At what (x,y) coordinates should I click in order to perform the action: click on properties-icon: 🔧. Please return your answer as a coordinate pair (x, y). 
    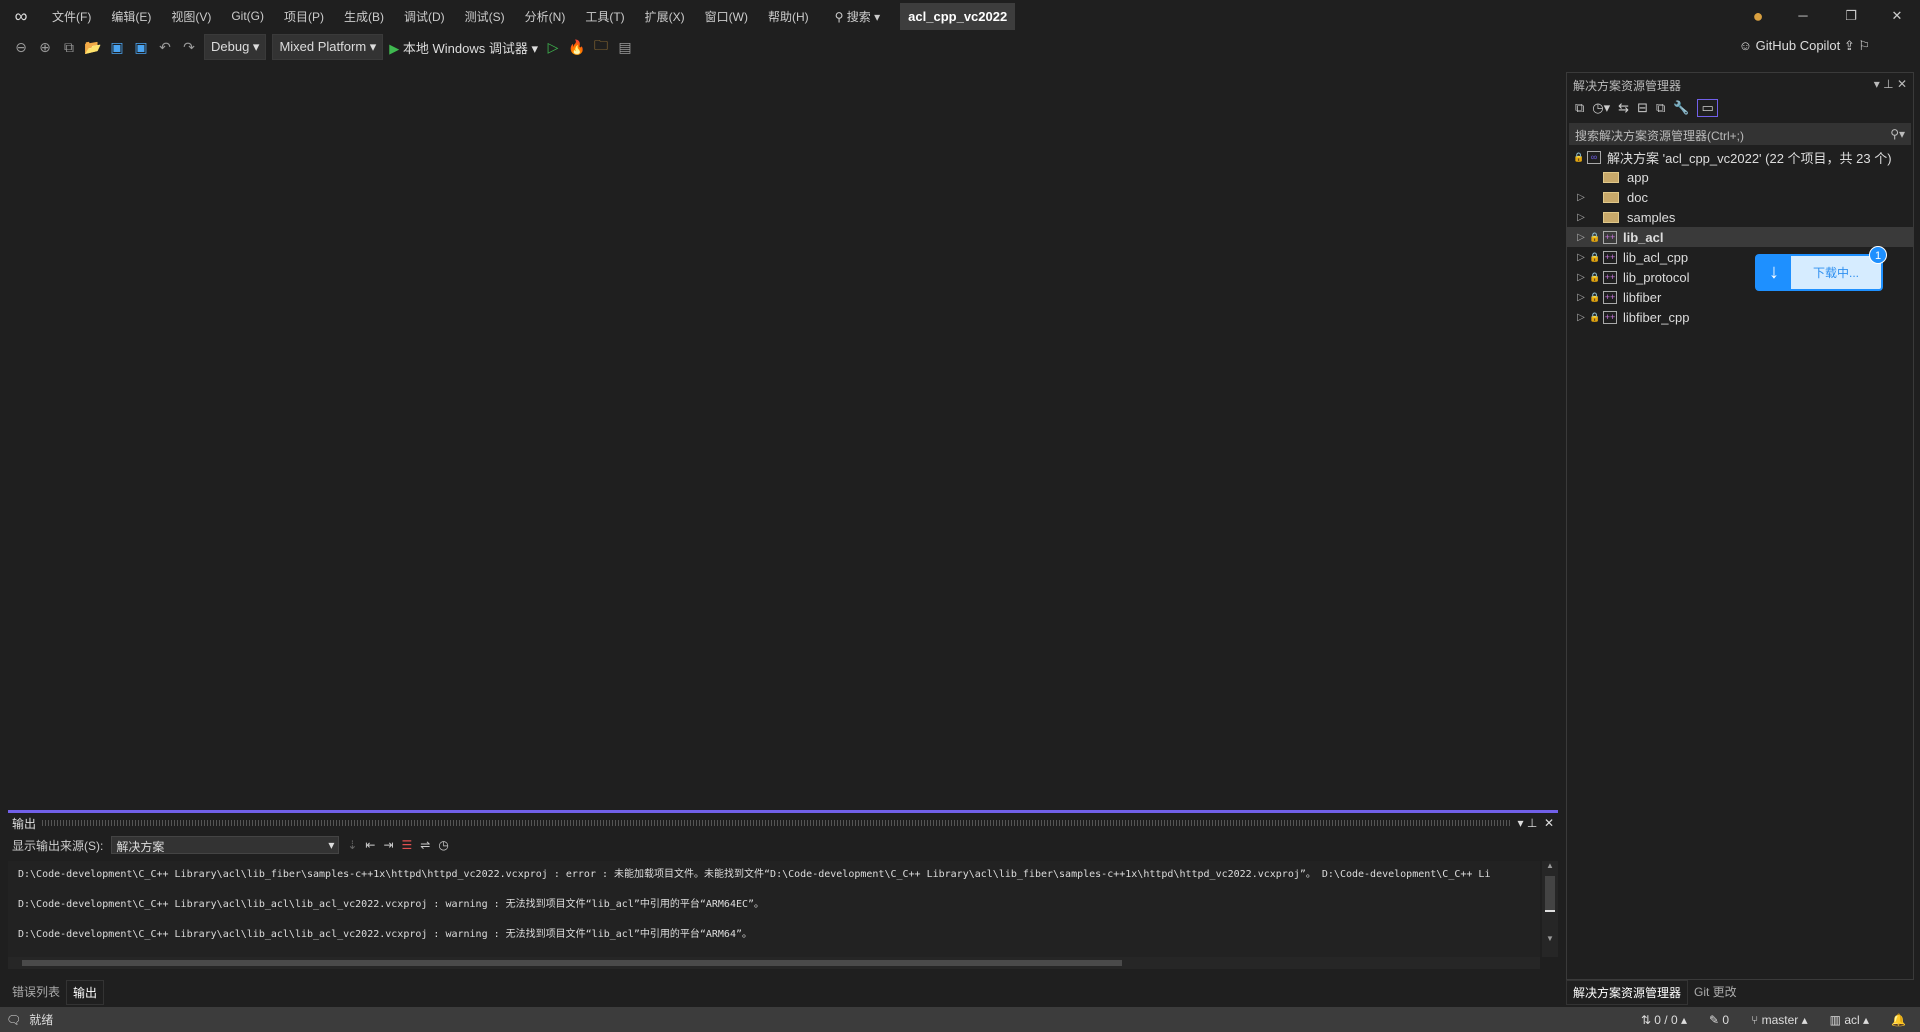
    Looking at the image, I should click on (1681, 108).